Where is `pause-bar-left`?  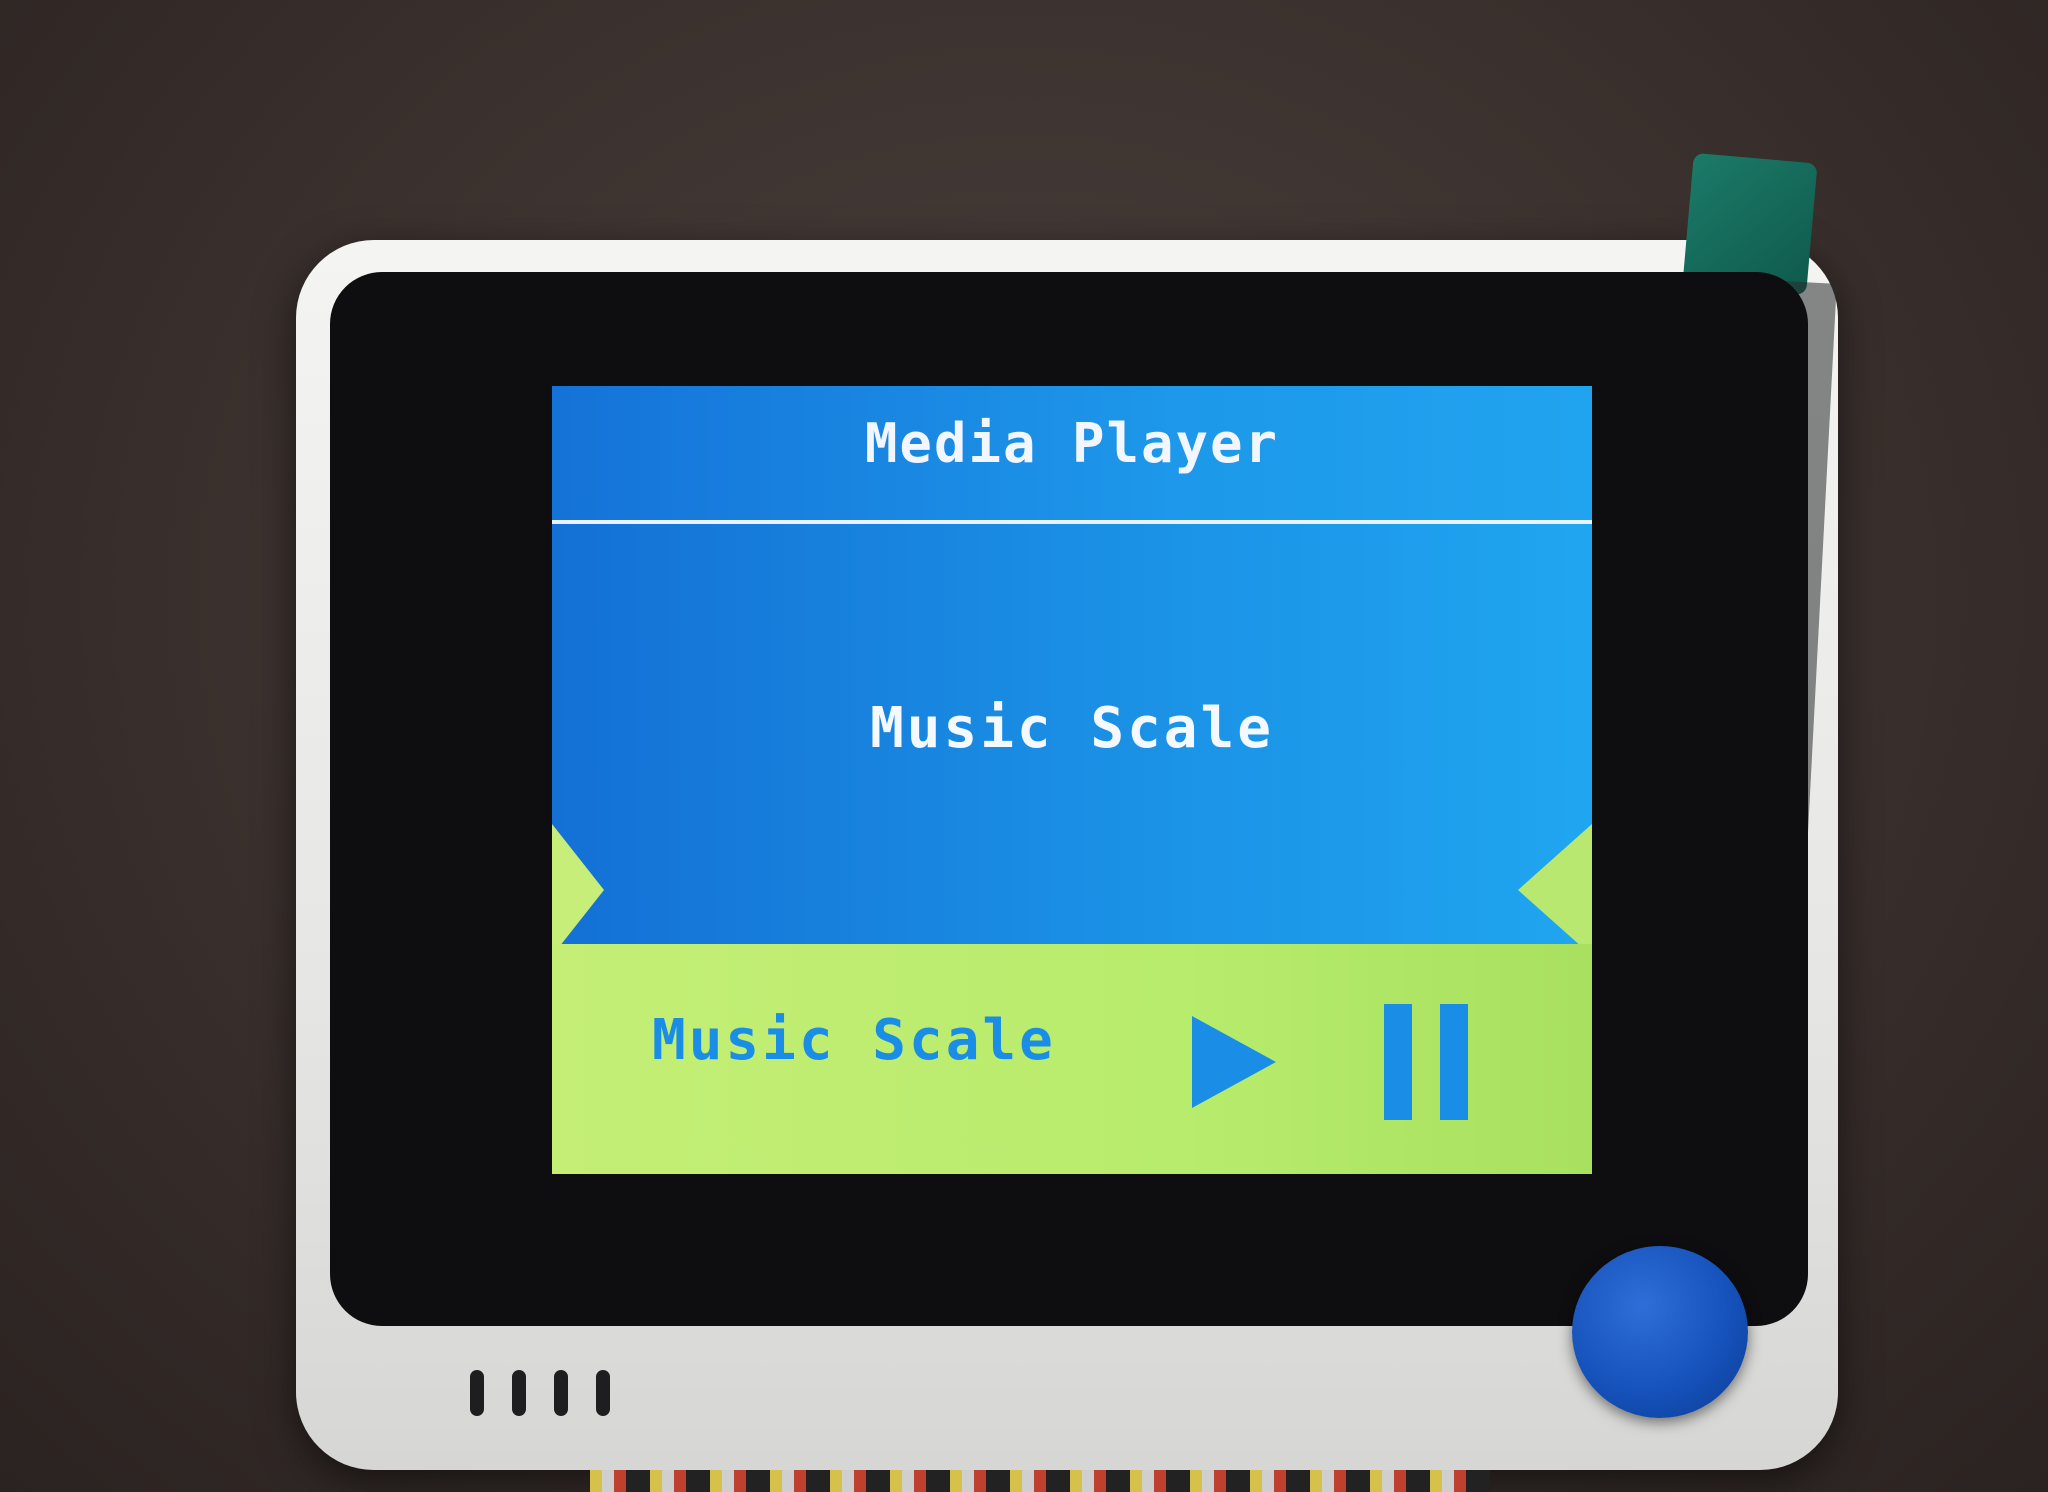 pause-bar-left is located at coordinates (1398, 1062).